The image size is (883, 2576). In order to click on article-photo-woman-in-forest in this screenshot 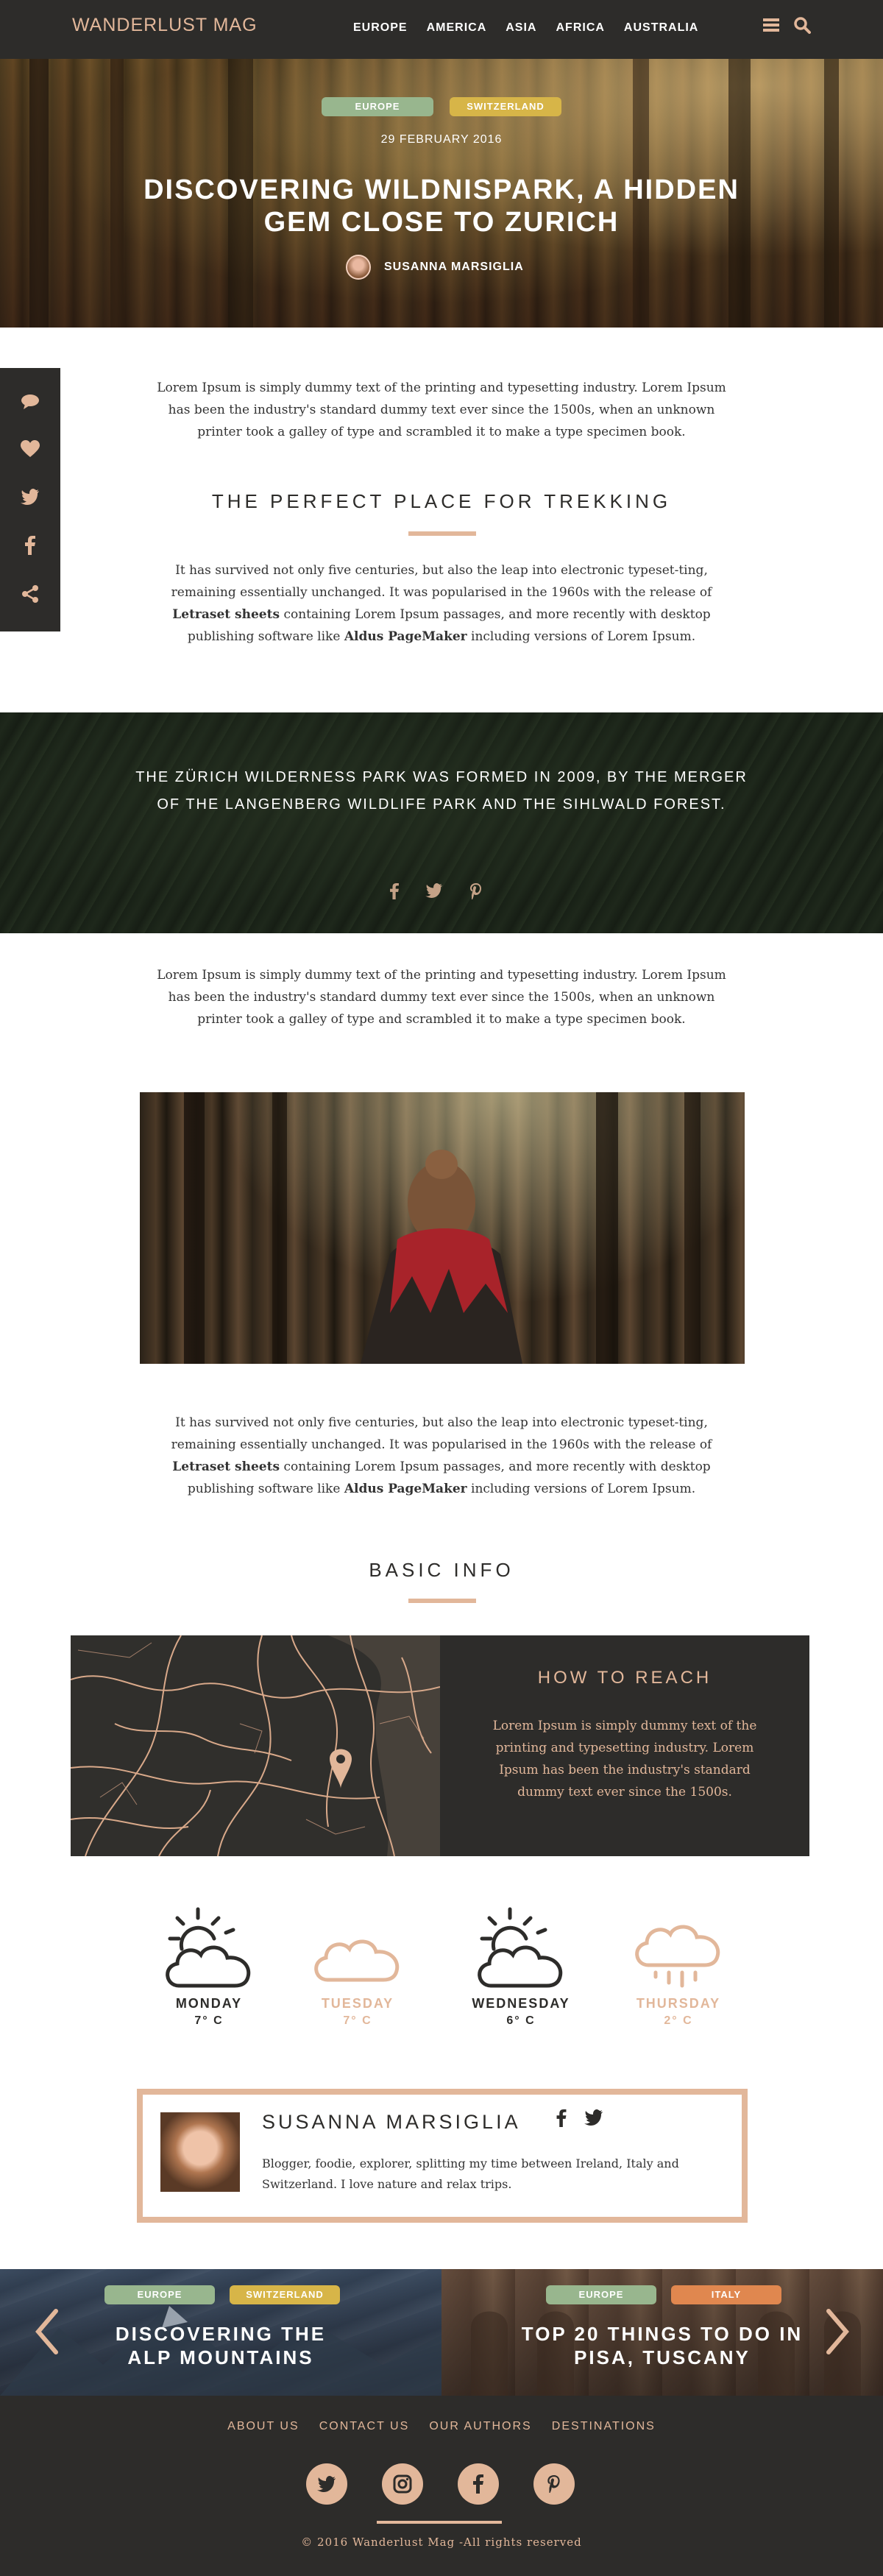, I will do `click(443, 1228)`.